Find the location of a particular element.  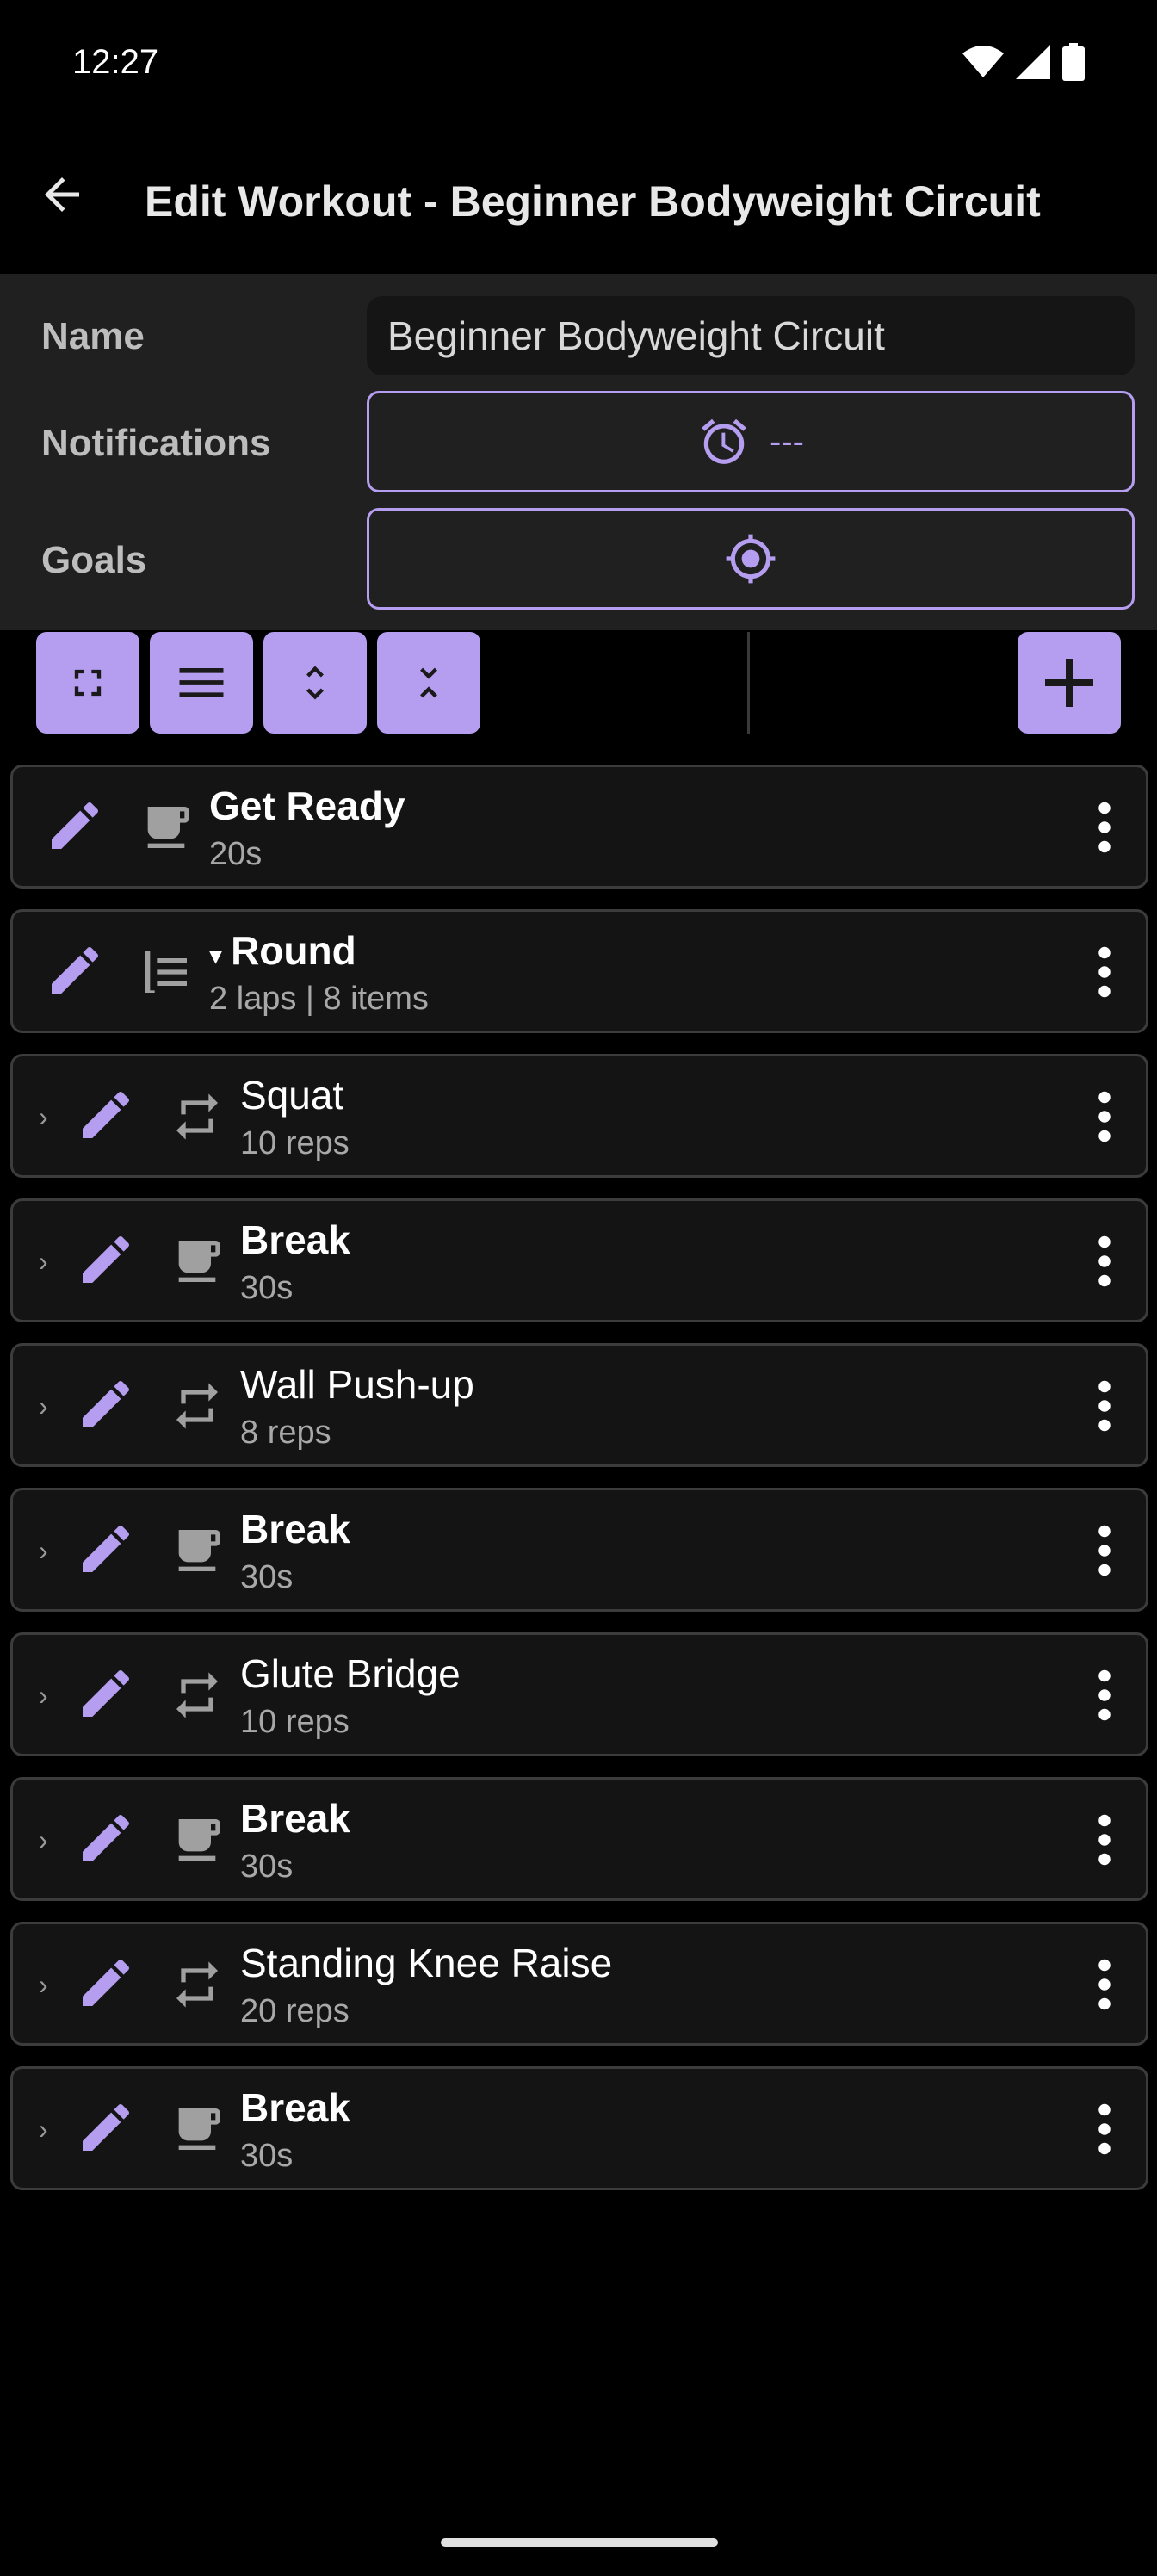

goals-button is located at coordinates (751, 559).